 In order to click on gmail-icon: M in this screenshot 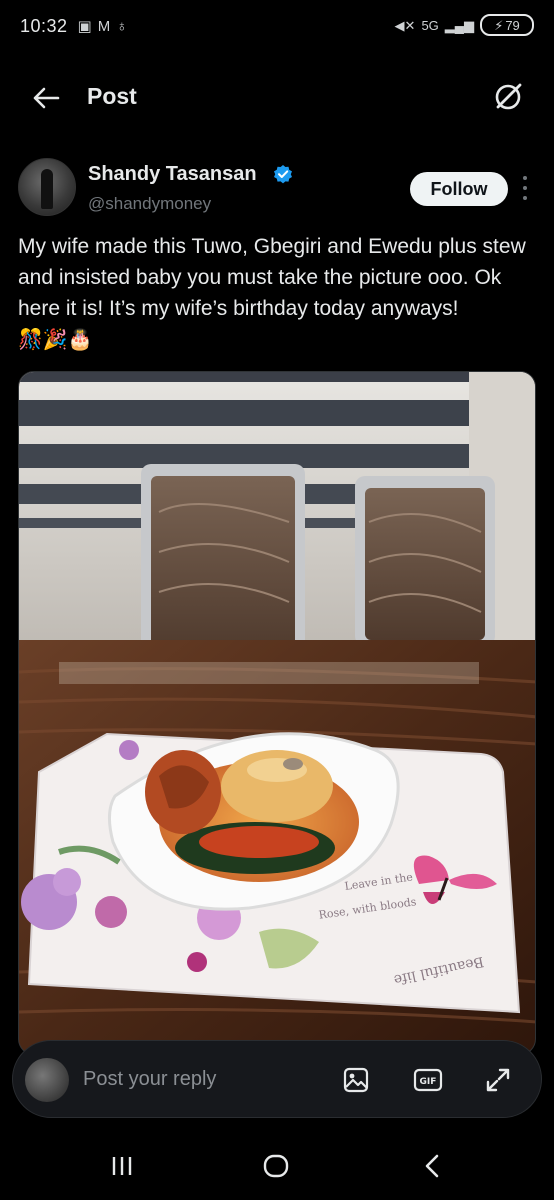, I will do `click(104, 26)`.